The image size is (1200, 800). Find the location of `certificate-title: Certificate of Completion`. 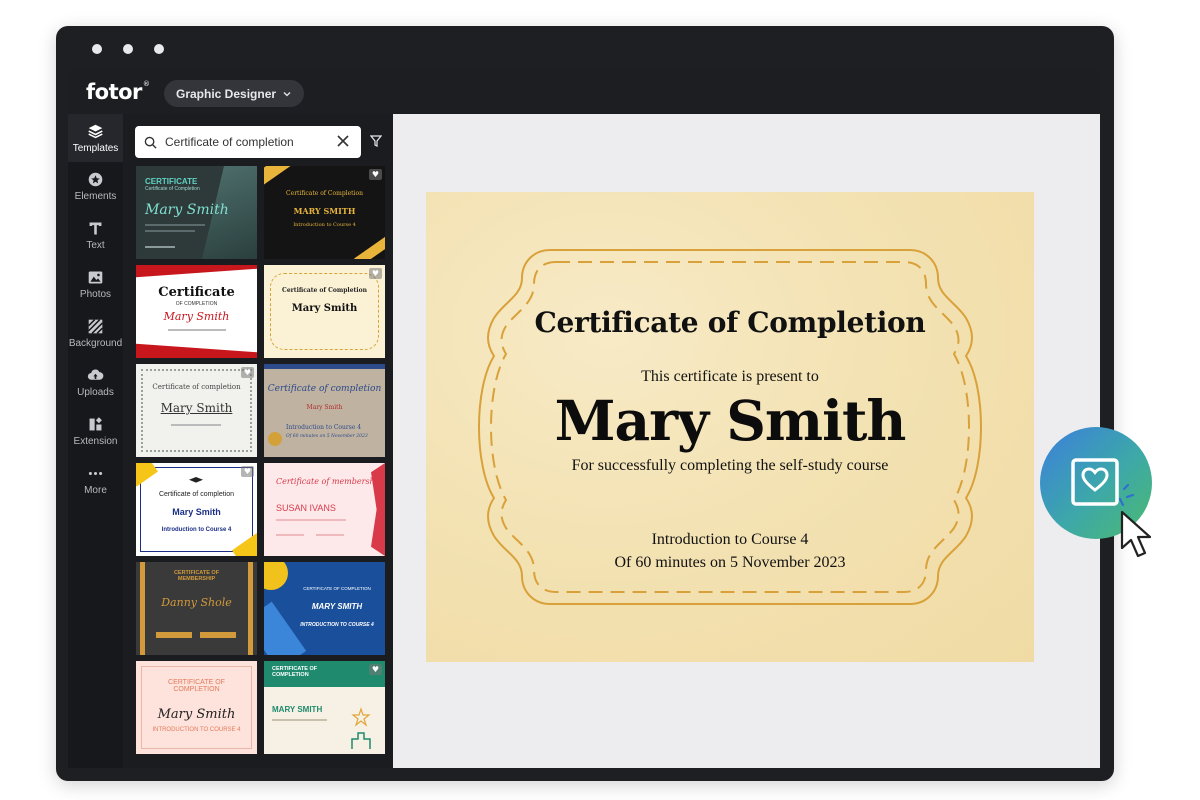

certificate-title: Certificate of Completion is located at coordinates (730, 322).